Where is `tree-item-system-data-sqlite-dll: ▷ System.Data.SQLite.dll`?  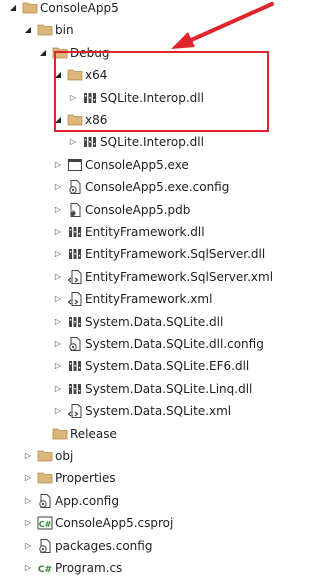
tree-item-system-data-sqlite-dll: ▷ System.Data.SQLite.dll is located at coordinates (149, 322).